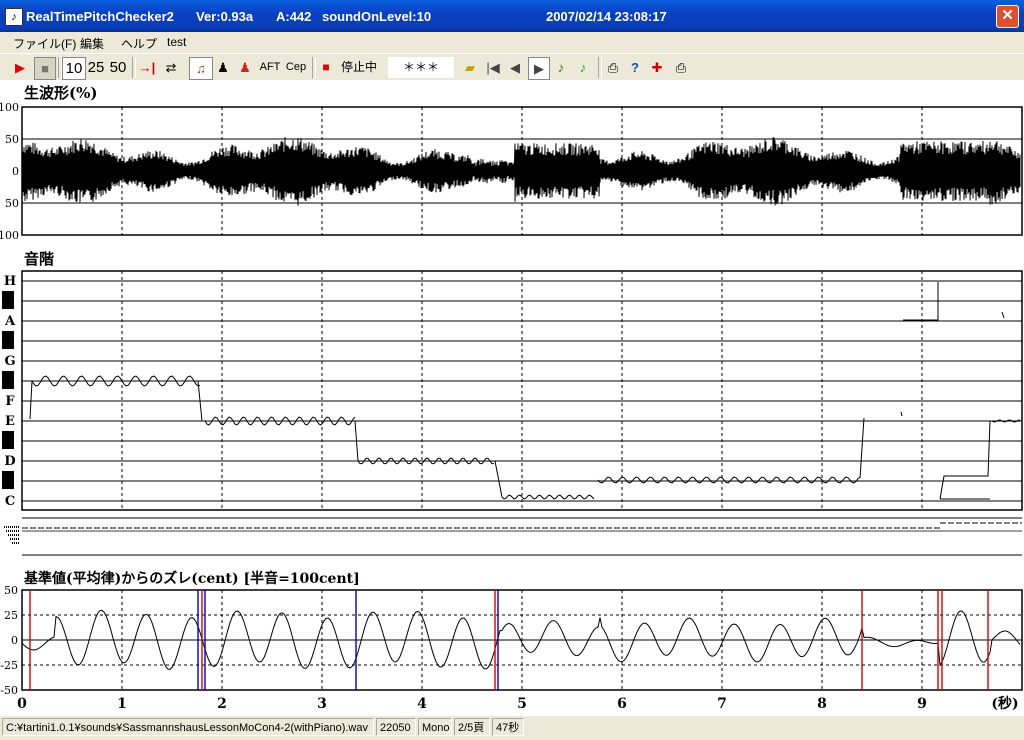 The height and width of the screenshot is (740, 1024). What do you see at coordinates (513, 536) in the screenshot?
I see `note-markers-strip` at bounding box center [513, 536].